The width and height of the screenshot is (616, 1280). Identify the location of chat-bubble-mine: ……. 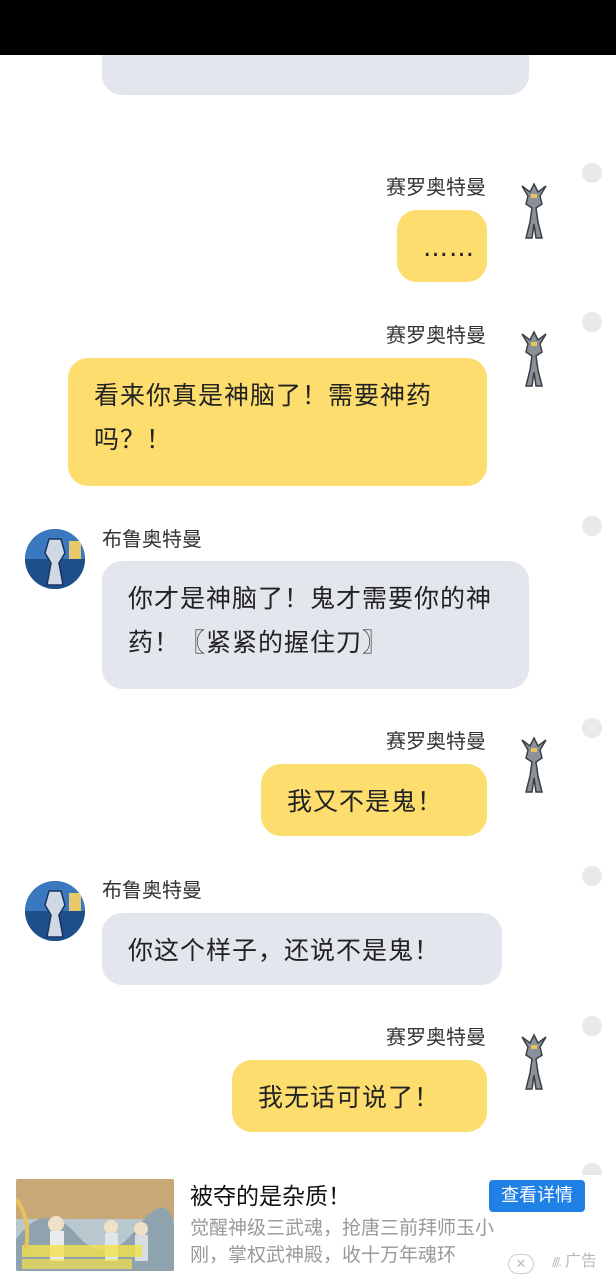
(442, 246).